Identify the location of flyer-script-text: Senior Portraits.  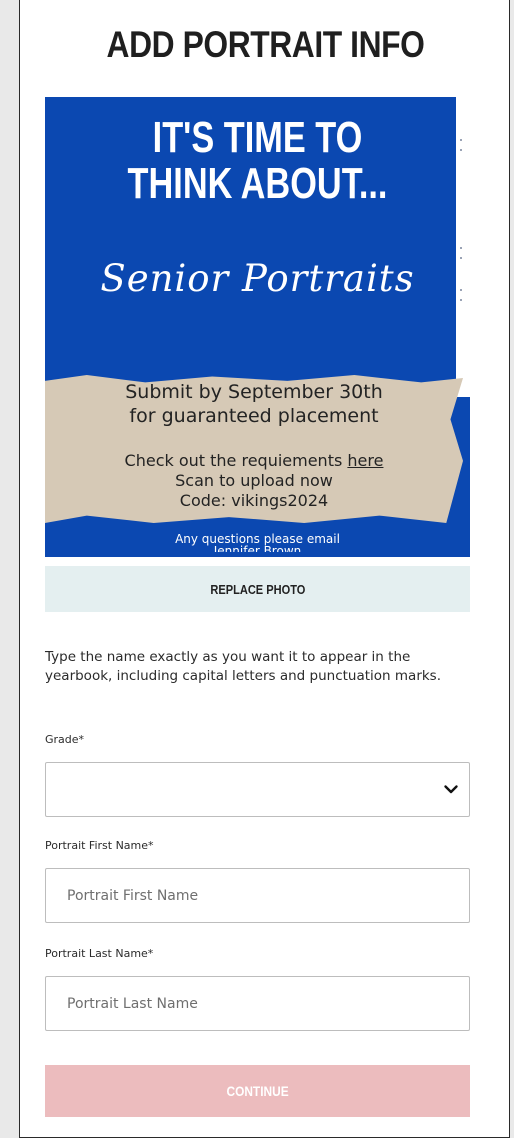
(257, 278).